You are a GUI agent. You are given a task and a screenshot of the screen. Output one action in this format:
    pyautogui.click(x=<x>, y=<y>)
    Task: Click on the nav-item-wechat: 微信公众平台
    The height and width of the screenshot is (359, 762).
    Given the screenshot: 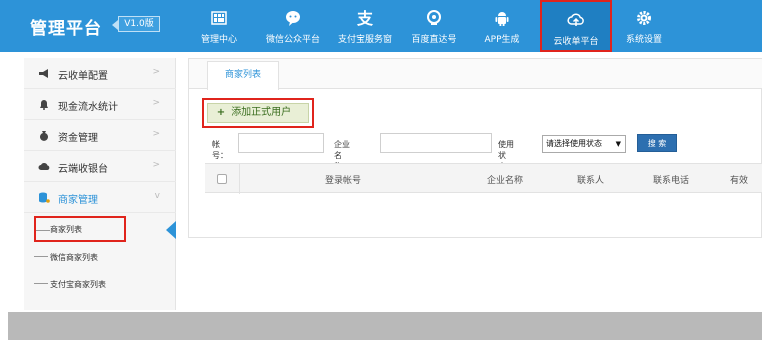 What is the action you would take?
    pyautogui.click(x=293, y=26)
    